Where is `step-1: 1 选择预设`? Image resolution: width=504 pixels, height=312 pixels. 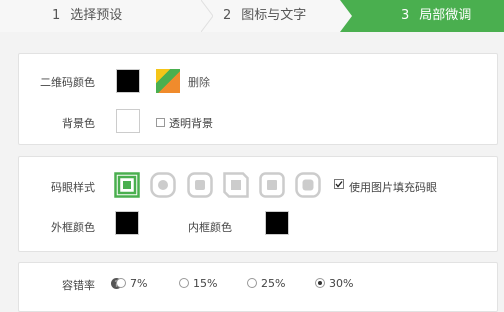 step-1: 1 选择预设 is located at coordinates (87, 16).